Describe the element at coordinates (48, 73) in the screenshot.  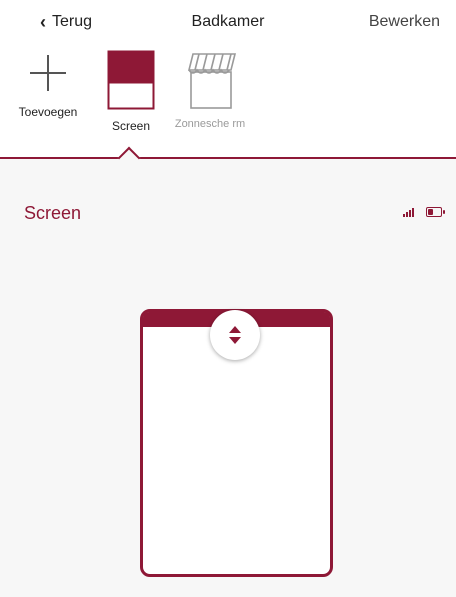
I see `plus-icon` at that location.